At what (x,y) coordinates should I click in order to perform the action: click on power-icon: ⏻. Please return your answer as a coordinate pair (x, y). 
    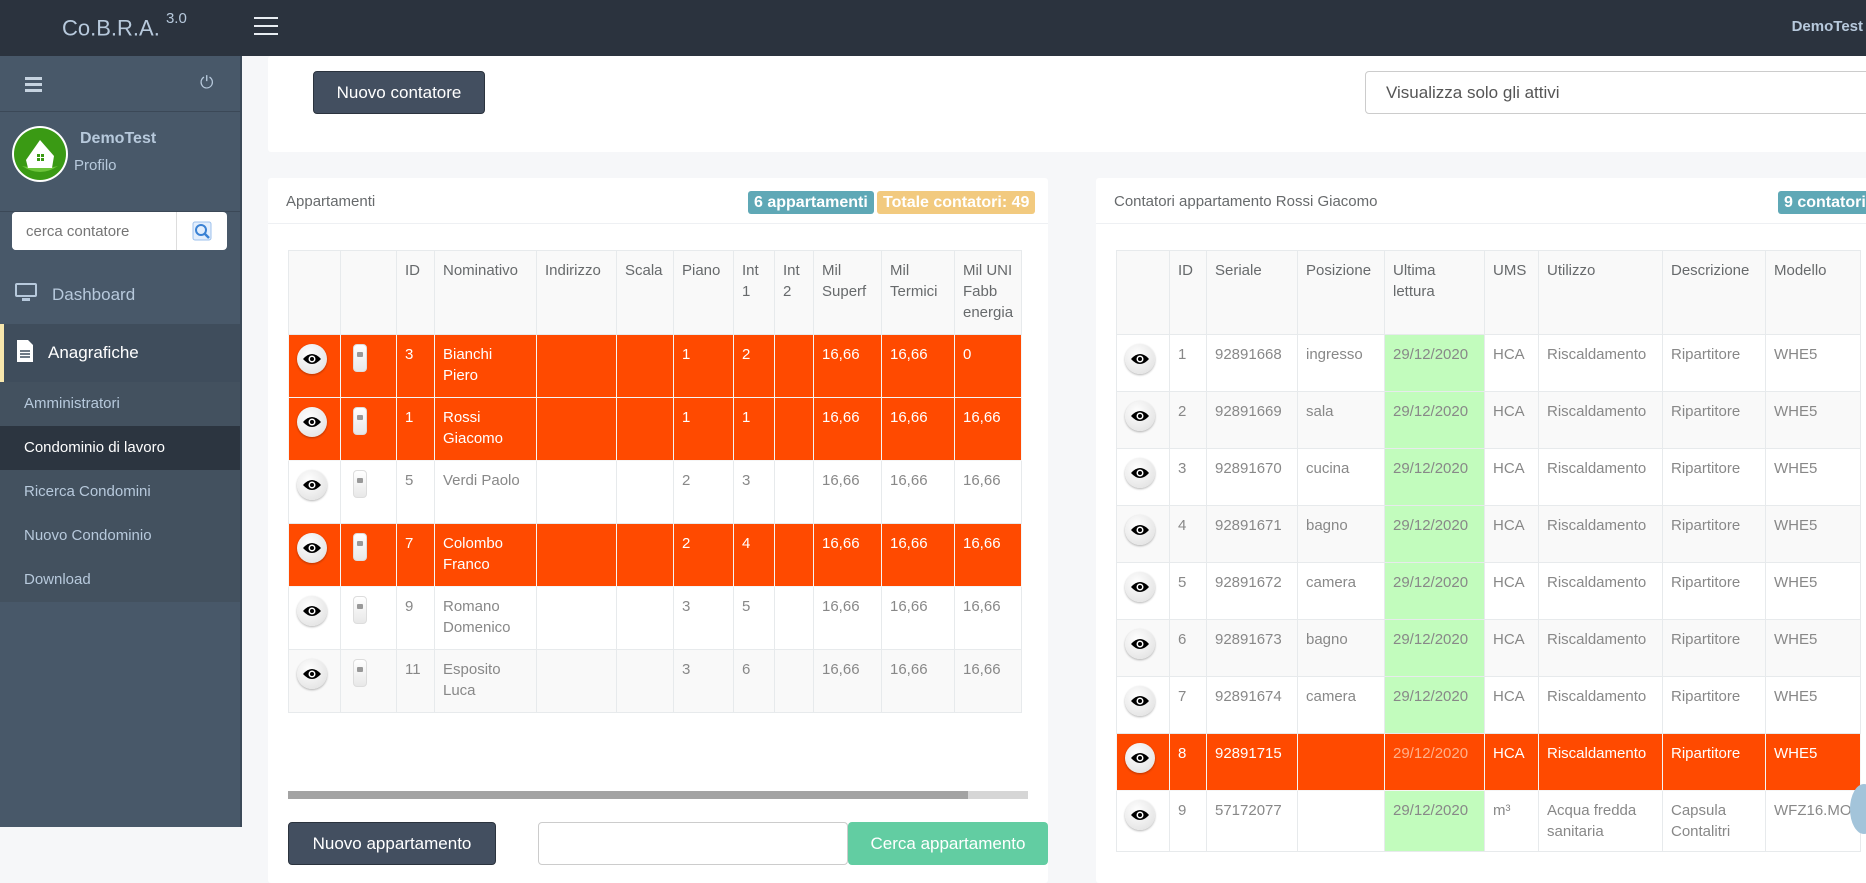
    Looking at the image, I should click on (206, 83).